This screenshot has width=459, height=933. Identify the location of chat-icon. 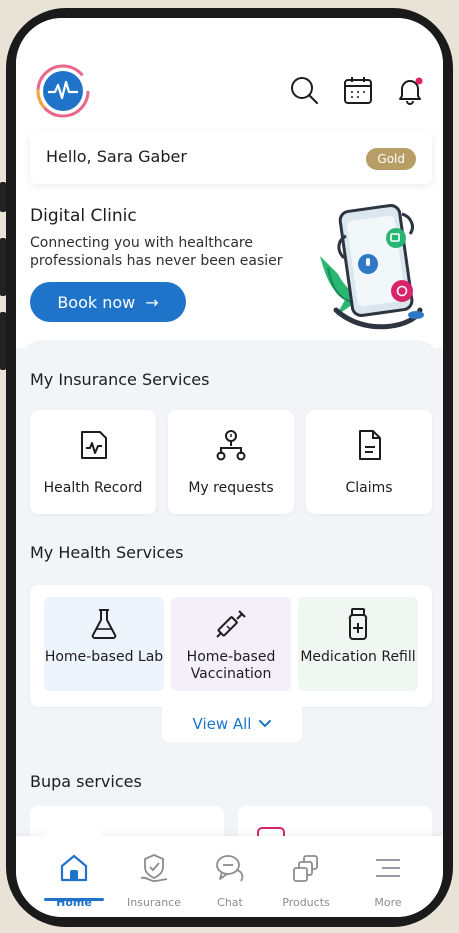
(230, 868).